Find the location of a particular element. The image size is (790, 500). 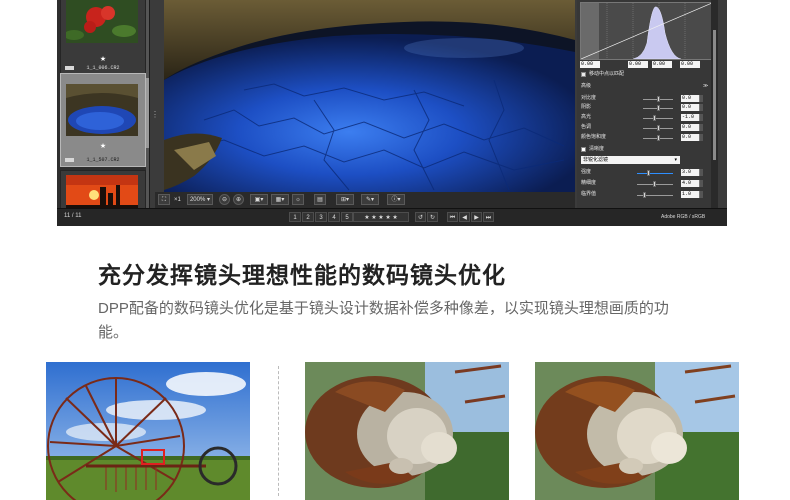

rusty-hub-before-image is located at coordinates (407, 431).